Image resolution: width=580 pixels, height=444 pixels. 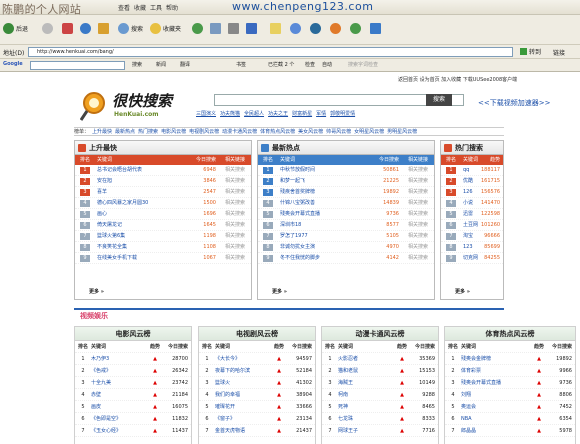 I want to click on keyword-link: 体育彩票, so click(x=496, y=370).